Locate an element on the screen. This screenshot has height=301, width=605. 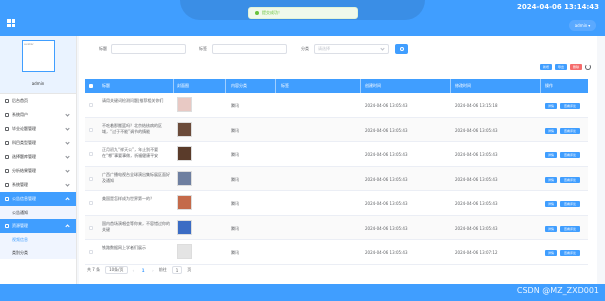
next-page-icon: › is located at coordinates (153, 270).